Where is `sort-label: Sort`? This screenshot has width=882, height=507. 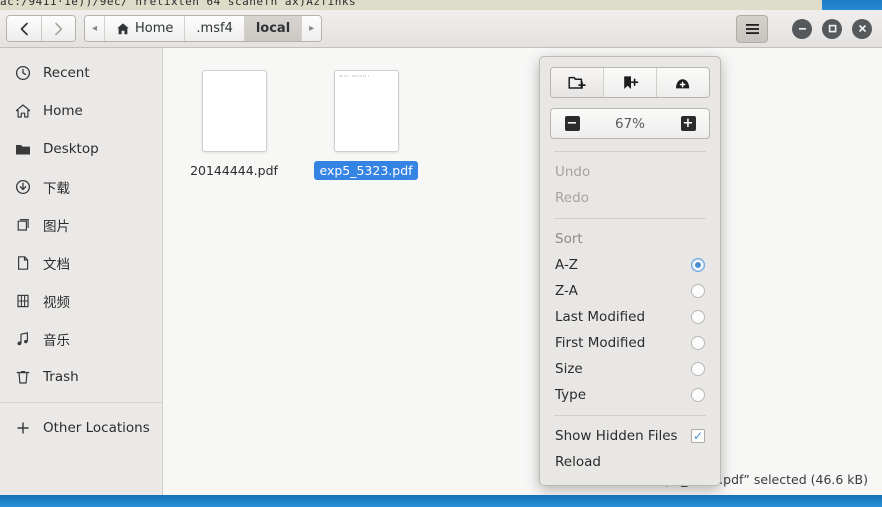 sort-label: Sort is located at coordinates (569, 239).